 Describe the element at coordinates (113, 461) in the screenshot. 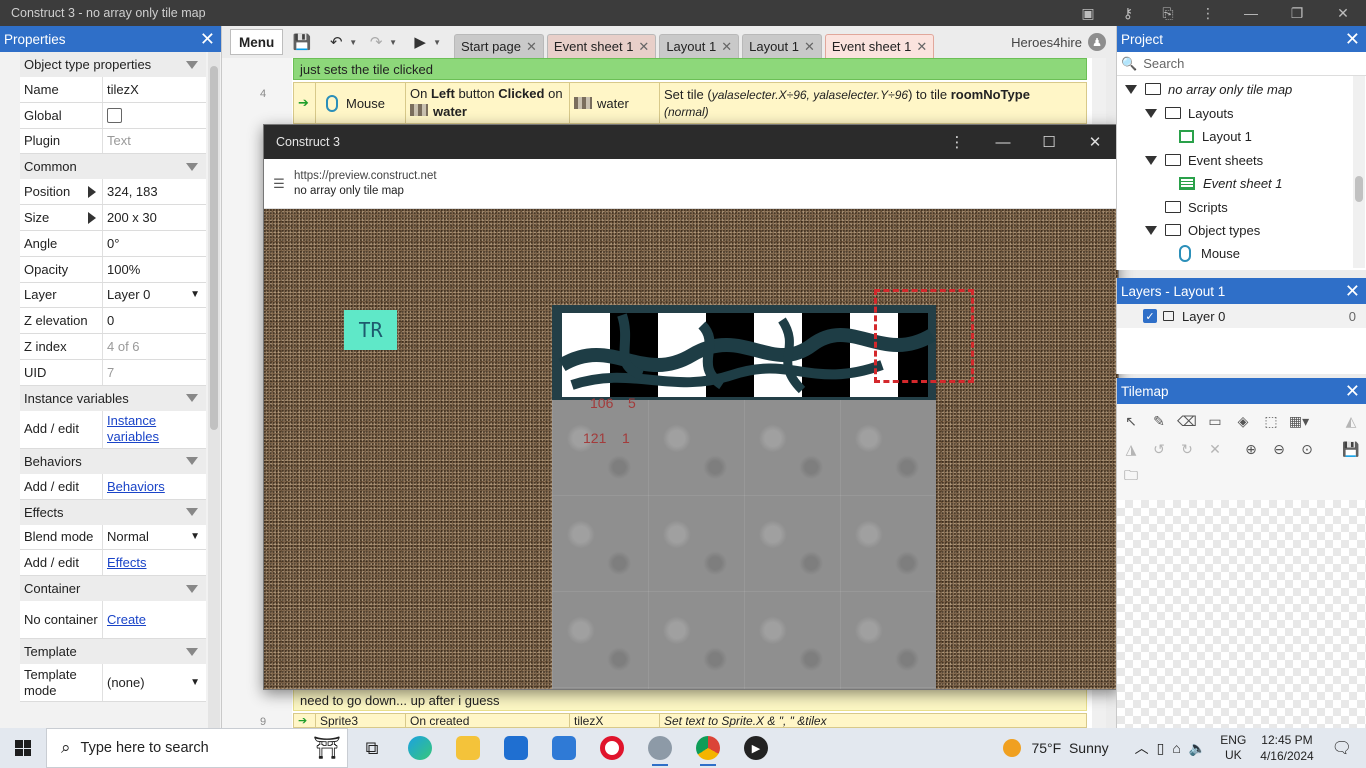

I see `property-section: Behaviors` at that location.